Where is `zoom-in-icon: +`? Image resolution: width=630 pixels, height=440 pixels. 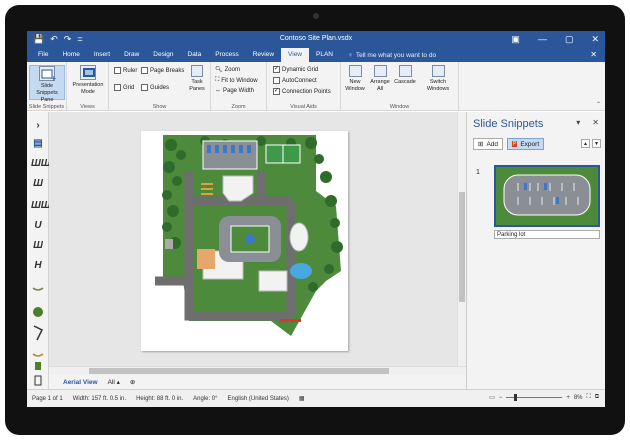 zoom-in-icon: + is located at coordinates (568, 398).